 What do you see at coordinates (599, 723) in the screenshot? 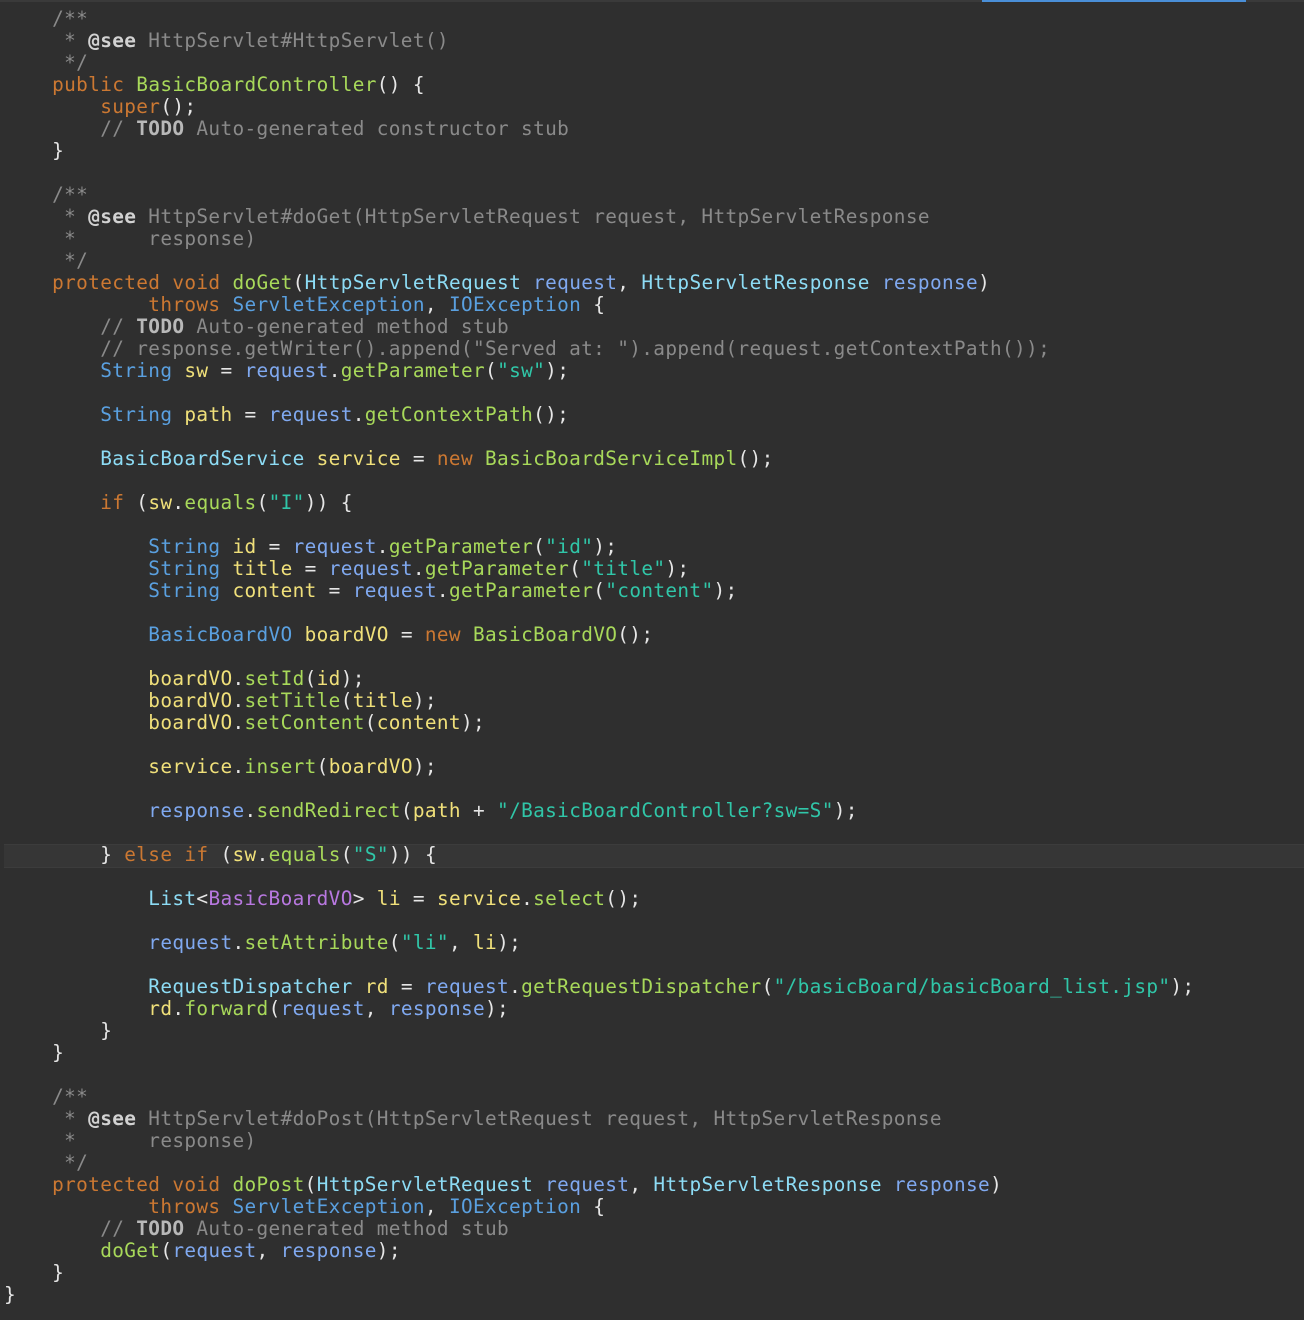
I see `code-line: boardVO.setContent(content);` at bounding box center [599, 723].